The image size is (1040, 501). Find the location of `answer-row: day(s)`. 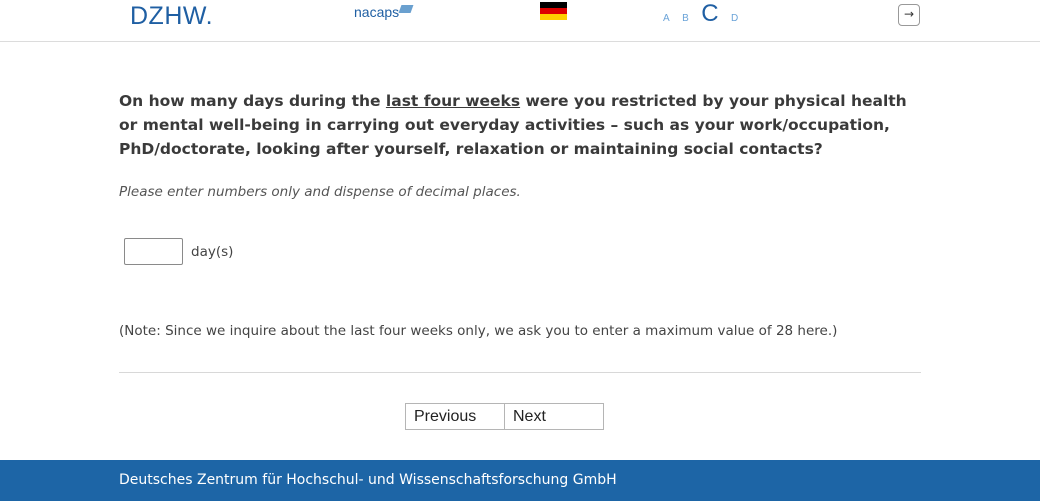

answer-row: day(s) is located at coordinates (178, 251).